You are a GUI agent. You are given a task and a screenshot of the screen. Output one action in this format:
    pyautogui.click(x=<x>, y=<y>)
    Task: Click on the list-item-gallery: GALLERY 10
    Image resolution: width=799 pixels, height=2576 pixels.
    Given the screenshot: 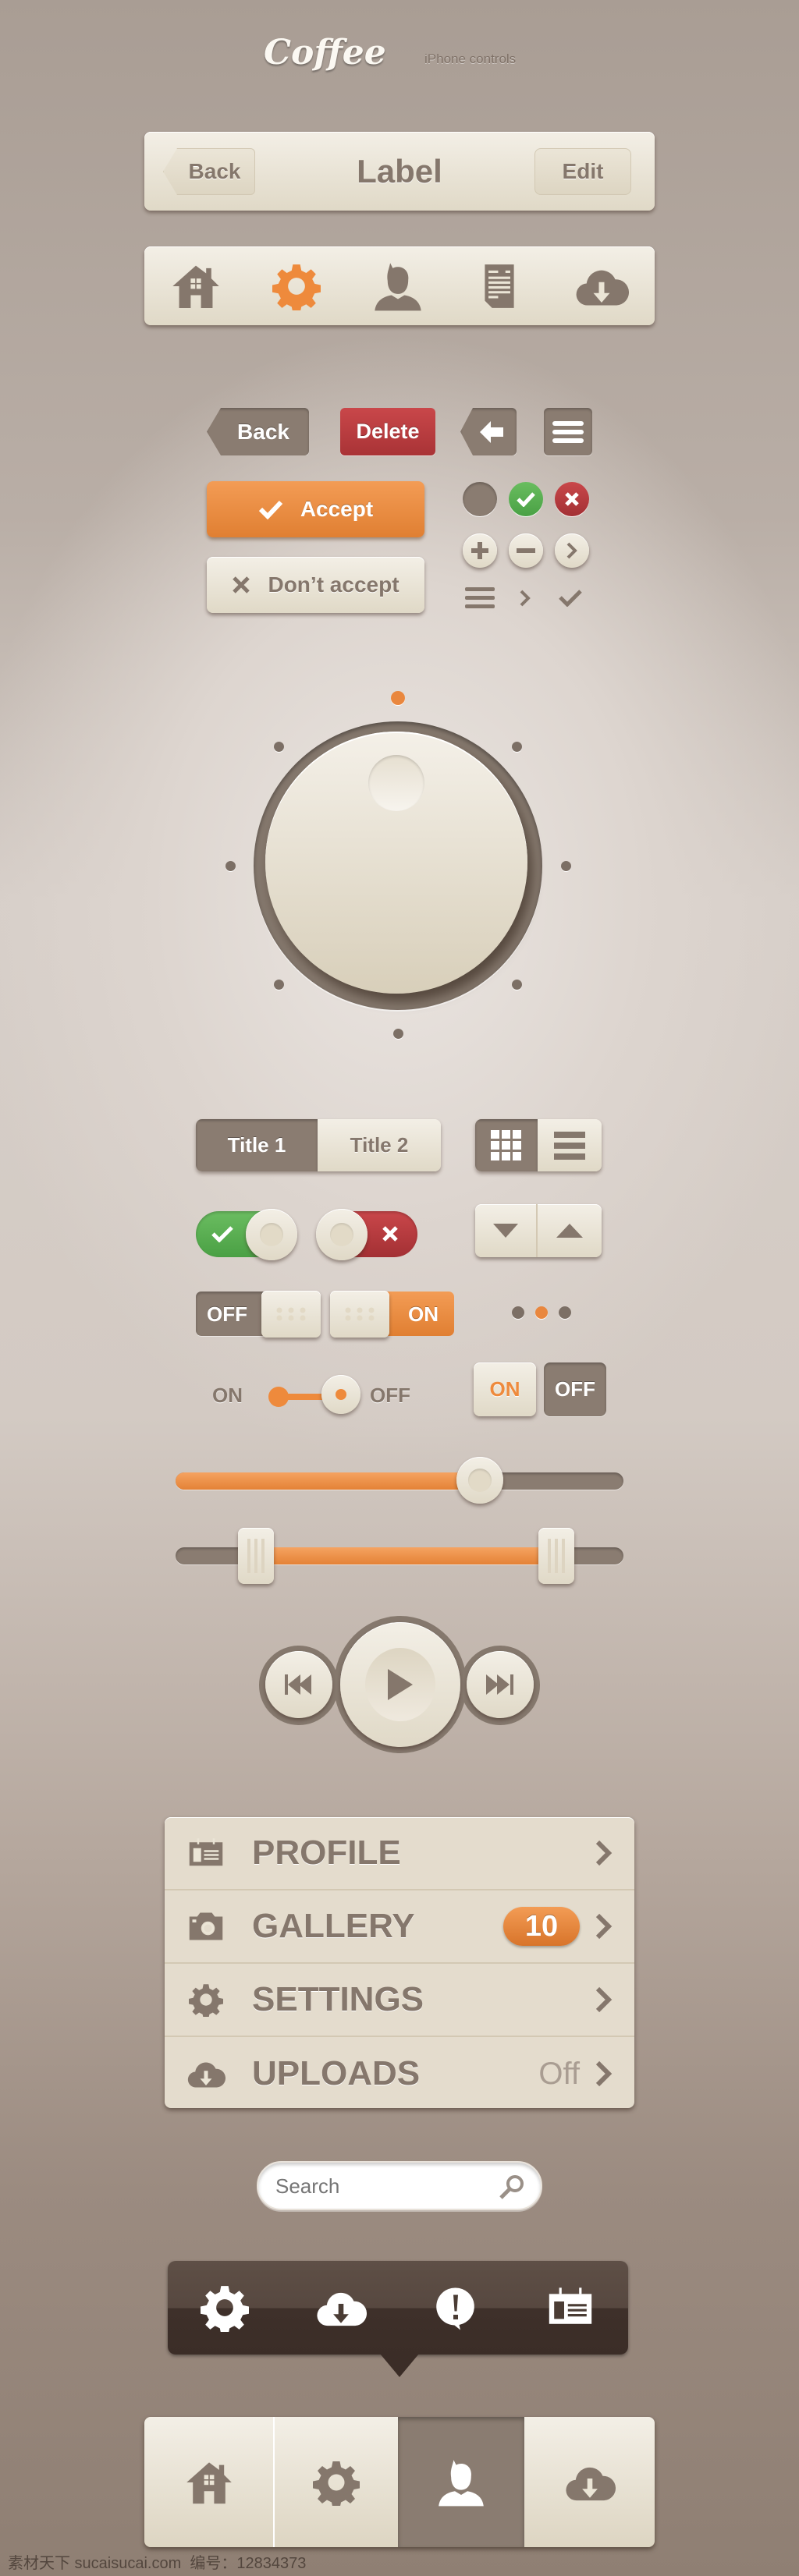 What is the action you would take?
    pyautogui.click(x=399, y=1927)
    